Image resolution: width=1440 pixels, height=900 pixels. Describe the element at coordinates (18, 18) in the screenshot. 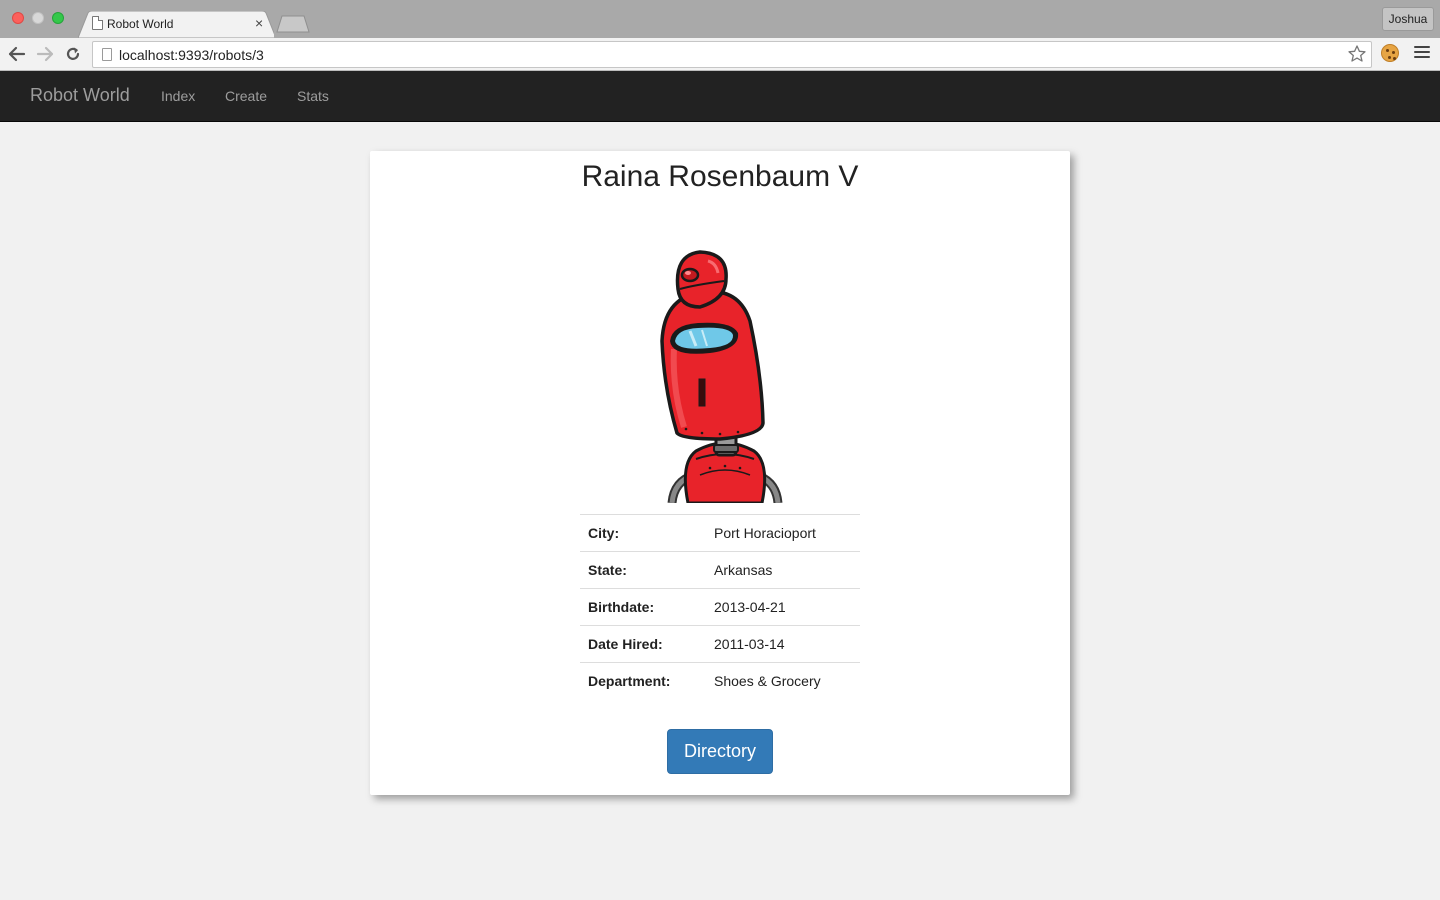

I see `window-close-button` at that location.